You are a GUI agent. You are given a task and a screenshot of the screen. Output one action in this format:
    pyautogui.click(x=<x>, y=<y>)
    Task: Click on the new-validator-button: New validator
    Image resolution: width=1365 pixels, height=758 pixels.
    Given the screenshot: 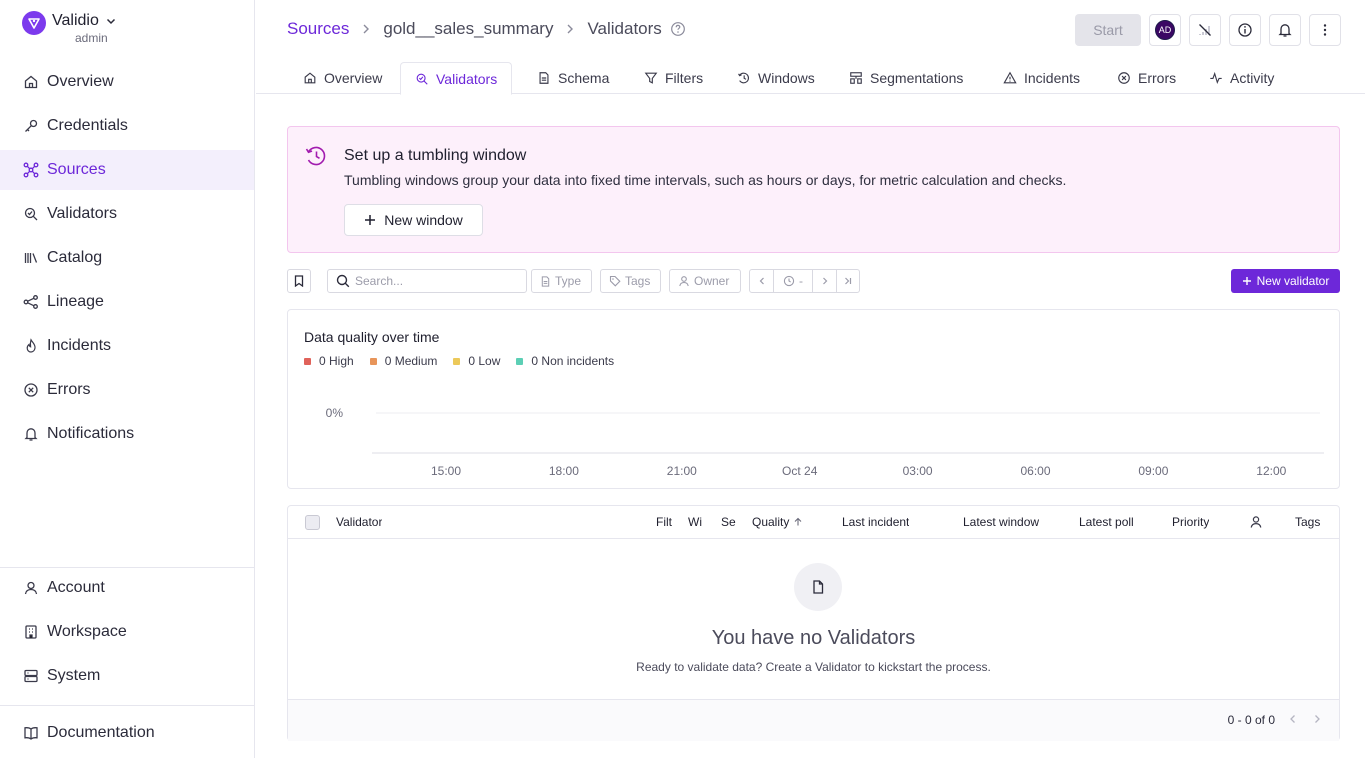 What is the action you would take?
    pyautogui.click(x=1285, y=281)
    